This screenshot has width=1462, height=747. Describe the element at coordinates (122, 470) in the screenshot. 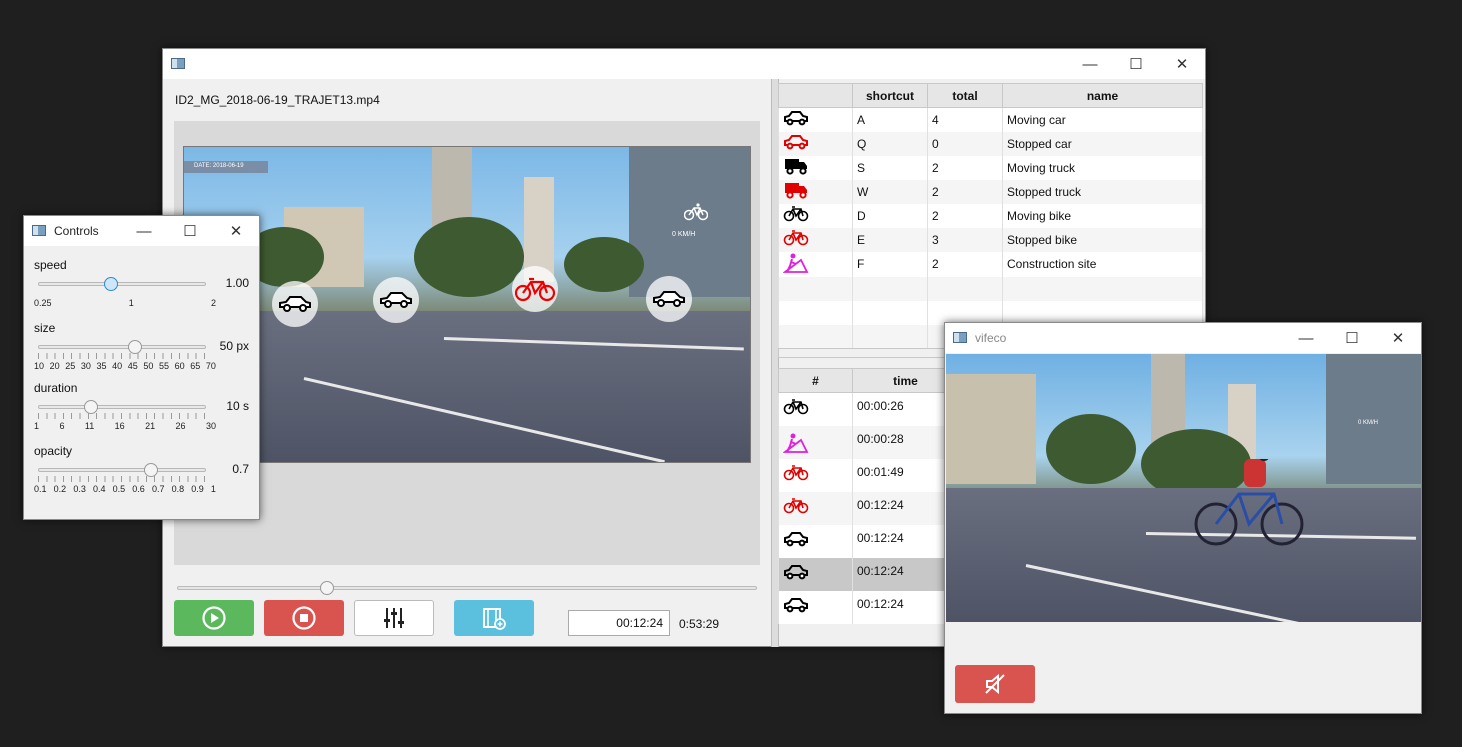

I see `opacity-slider` at that location.